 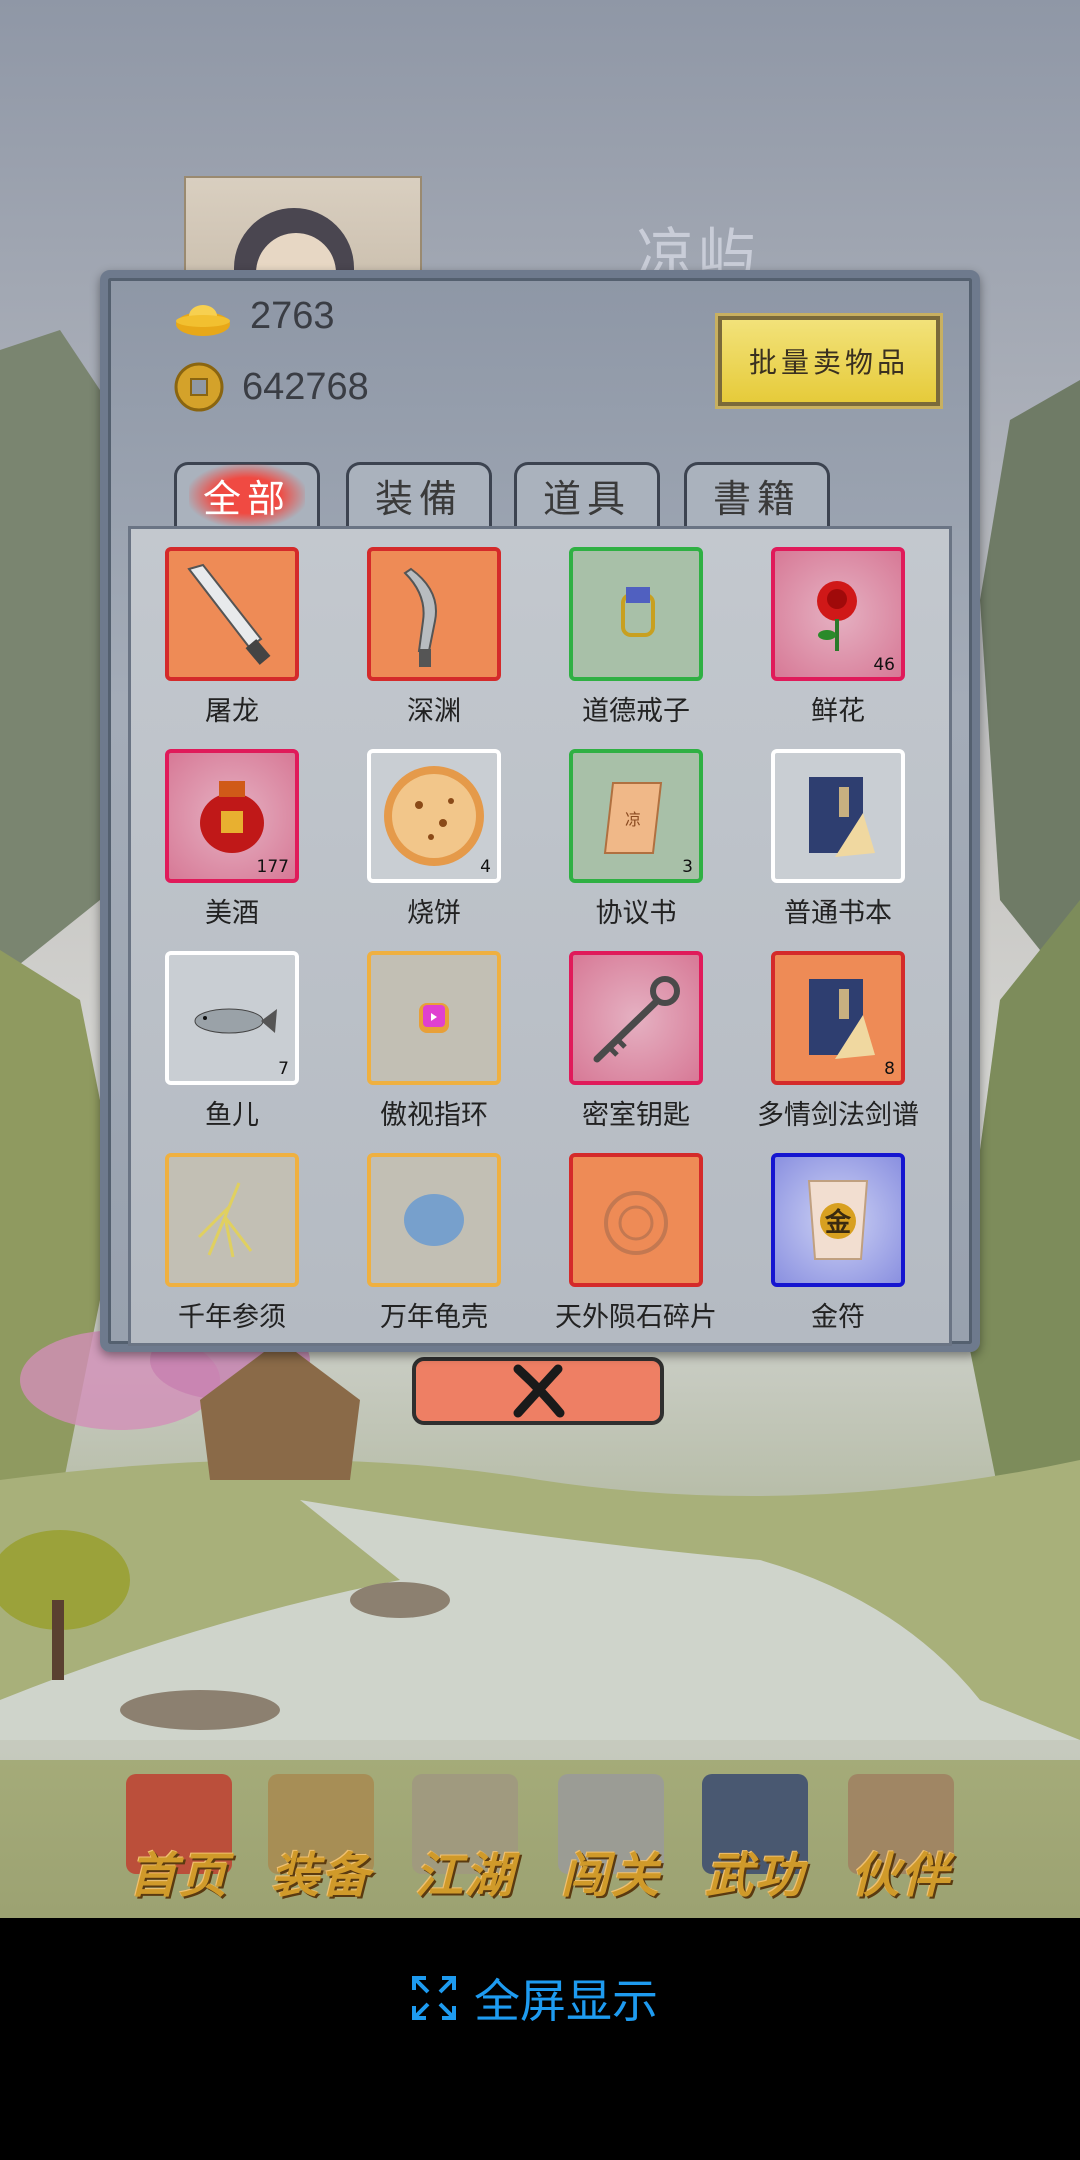 I want to click on nav-home-label: 首页, so click(x=178, y=1876).